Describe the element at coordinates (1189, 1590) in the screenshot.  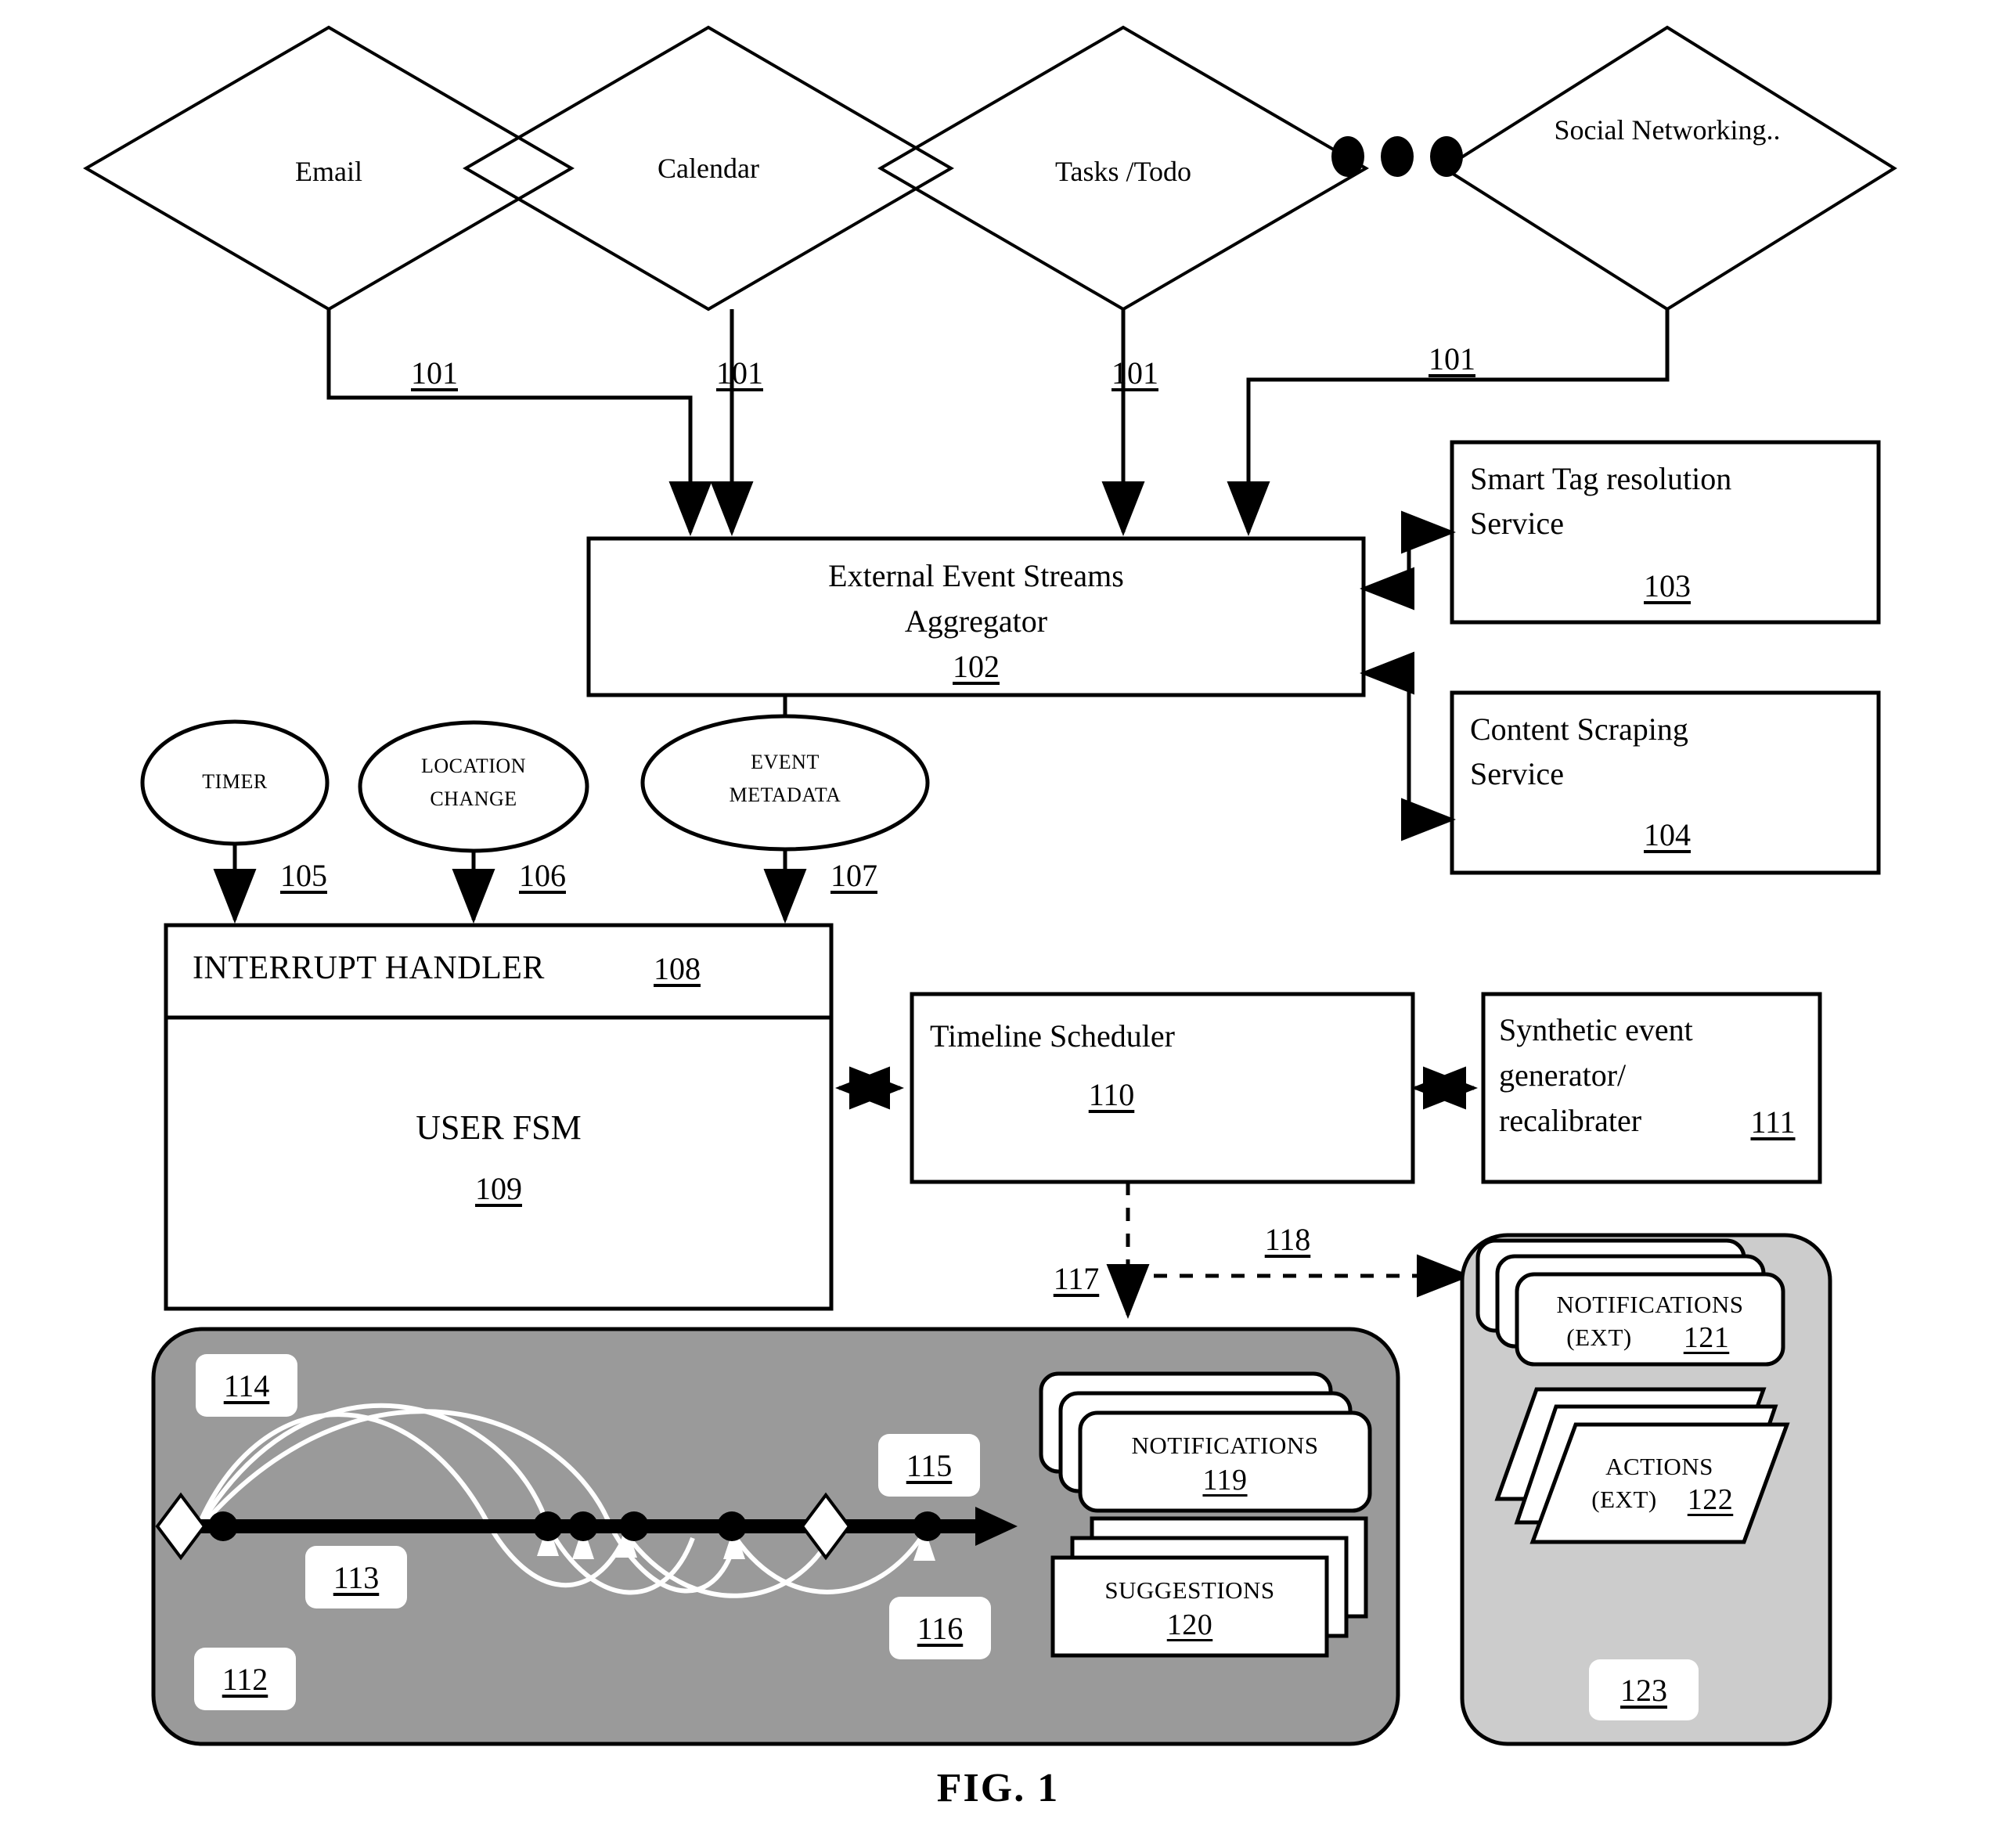
I see `suggestions-card-label: SUGGESTIONS` at that location.